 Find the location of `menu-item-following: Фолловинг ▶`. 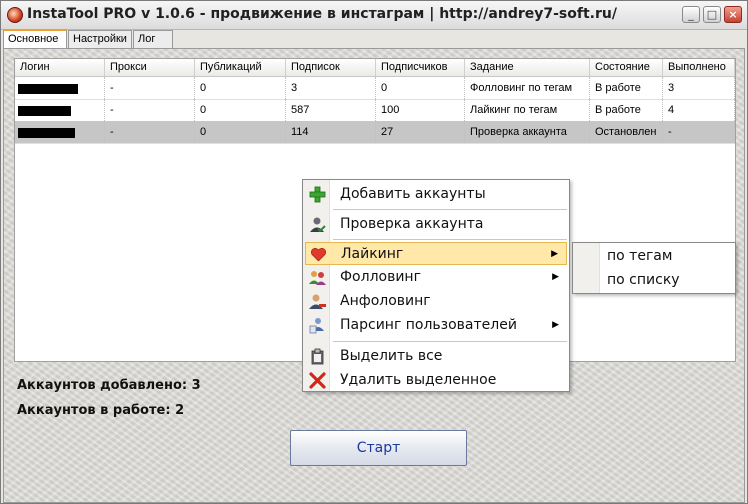

menu-item-following: Фолловинг ▶ is located at coordinates (436, 277).